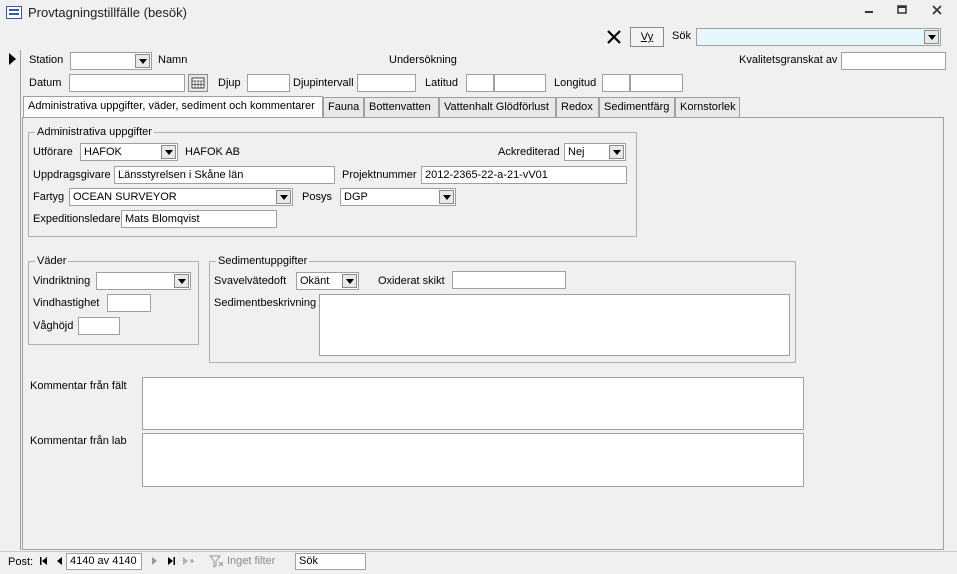  Describe the element at coordinates (268, 83) in the screenshot. I see `djup-field` at that location.